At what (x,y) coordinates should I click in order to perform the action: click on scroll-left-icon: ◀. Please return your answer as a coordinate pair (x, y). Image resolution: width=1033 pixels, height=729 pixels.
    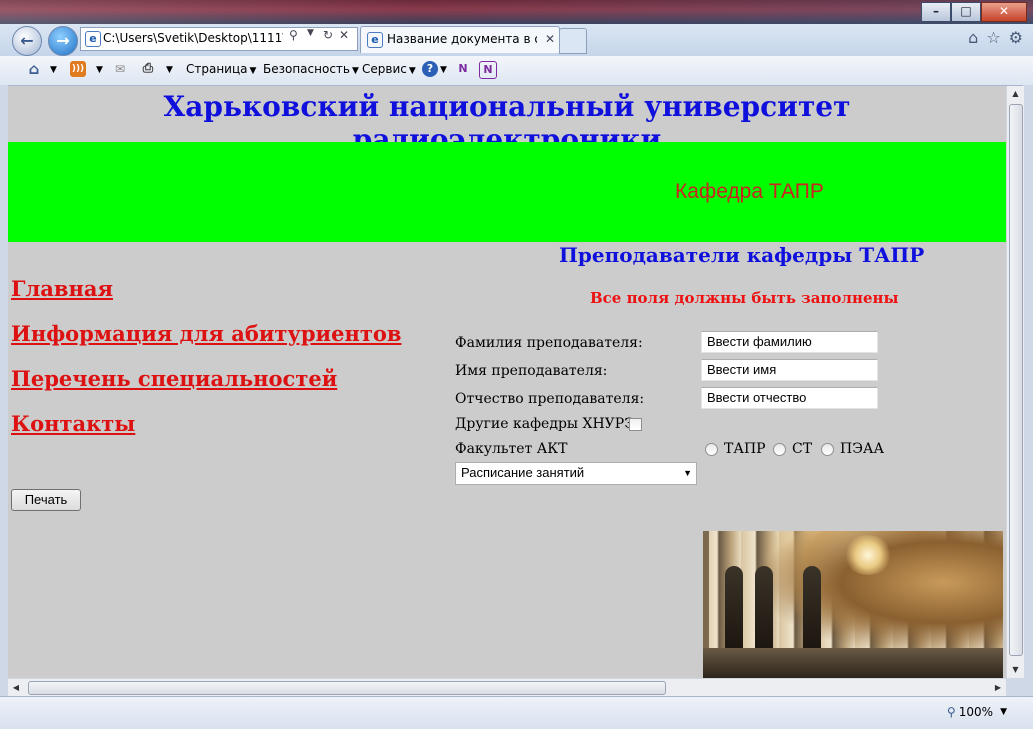
    Looking at the image, I should click on (16, 687).